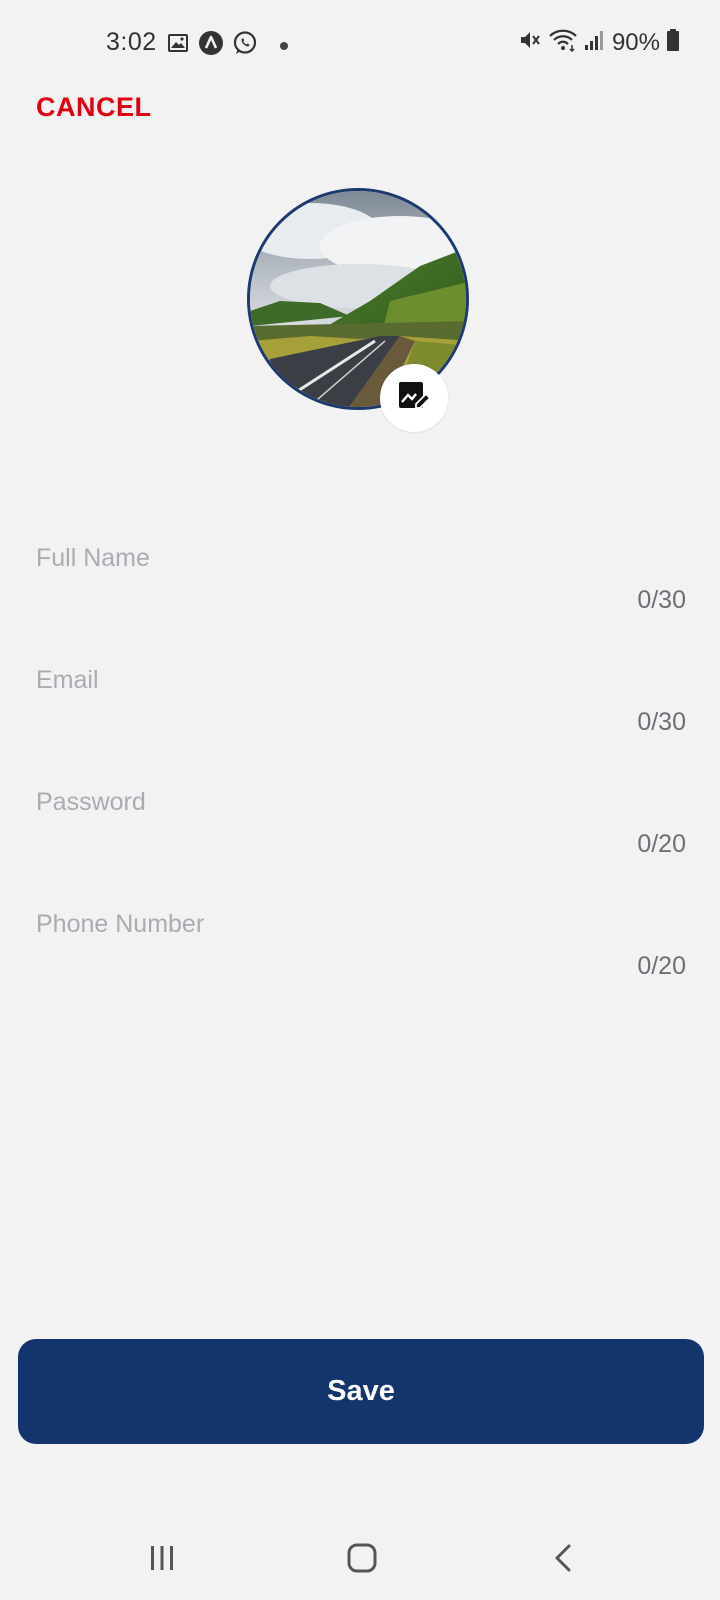 The height and width of the screenshot is (1600, 720). I want to click on home-icon, so click(362, 1560).